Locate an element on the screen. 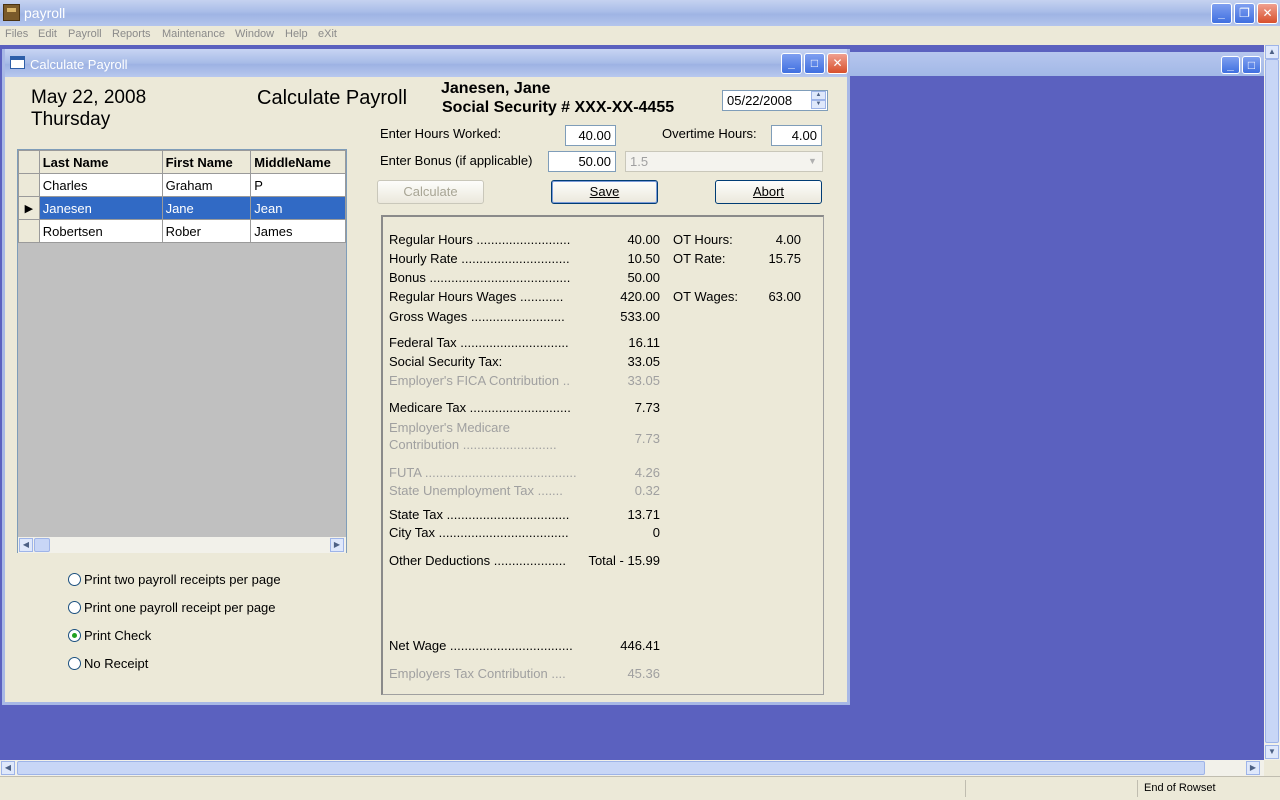  date-picker: 05/22/2008 ▲ ▼ is located at coordinates (775, 100).